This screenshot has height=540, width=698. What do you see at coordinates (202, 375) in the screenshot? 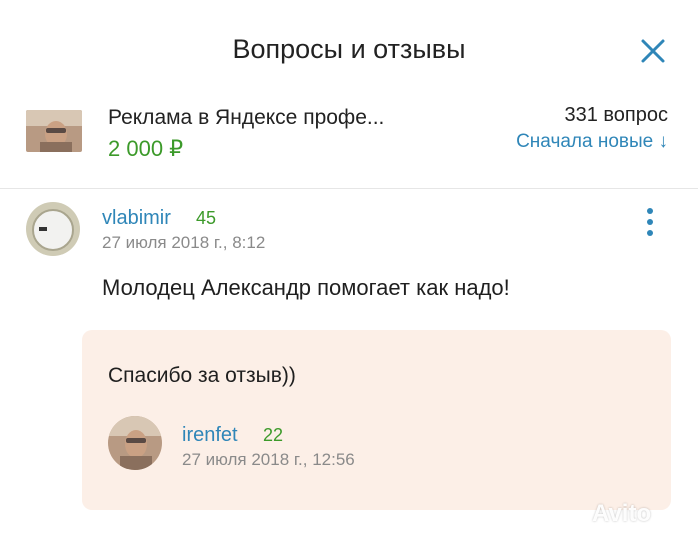
I see `reply-text: Спасибо за отзыв))` at bounding box center [202, 375].